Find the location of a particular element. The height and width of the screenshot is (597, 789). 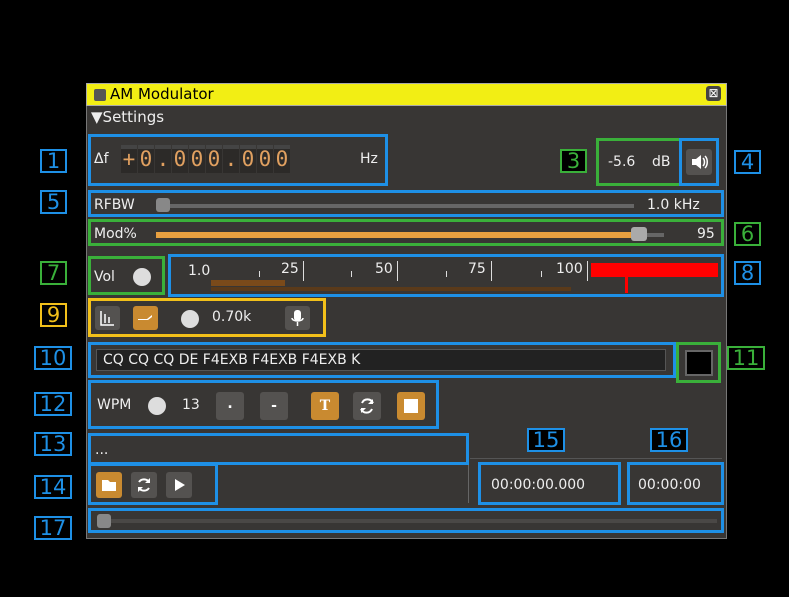

morse-text-group: CQ CQ CQ DE F4EXB F4EXB F4EXB K is located at coordinates (382, 360).